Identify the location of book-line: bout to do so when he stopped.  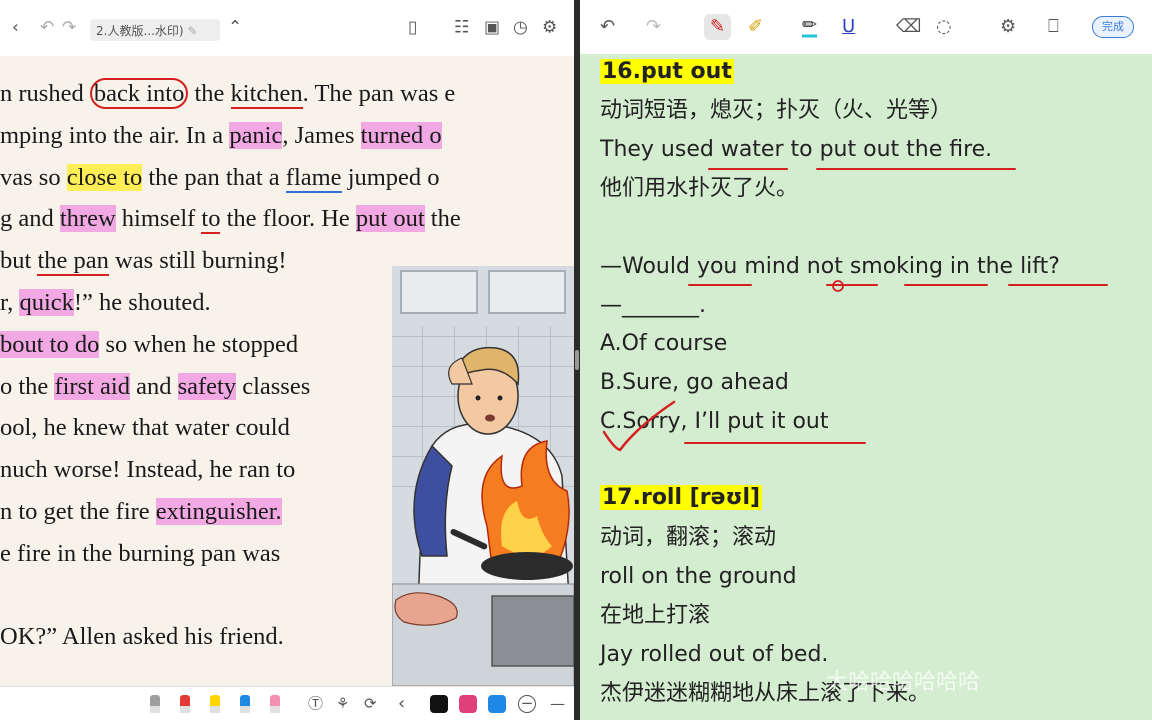
(149, 345).